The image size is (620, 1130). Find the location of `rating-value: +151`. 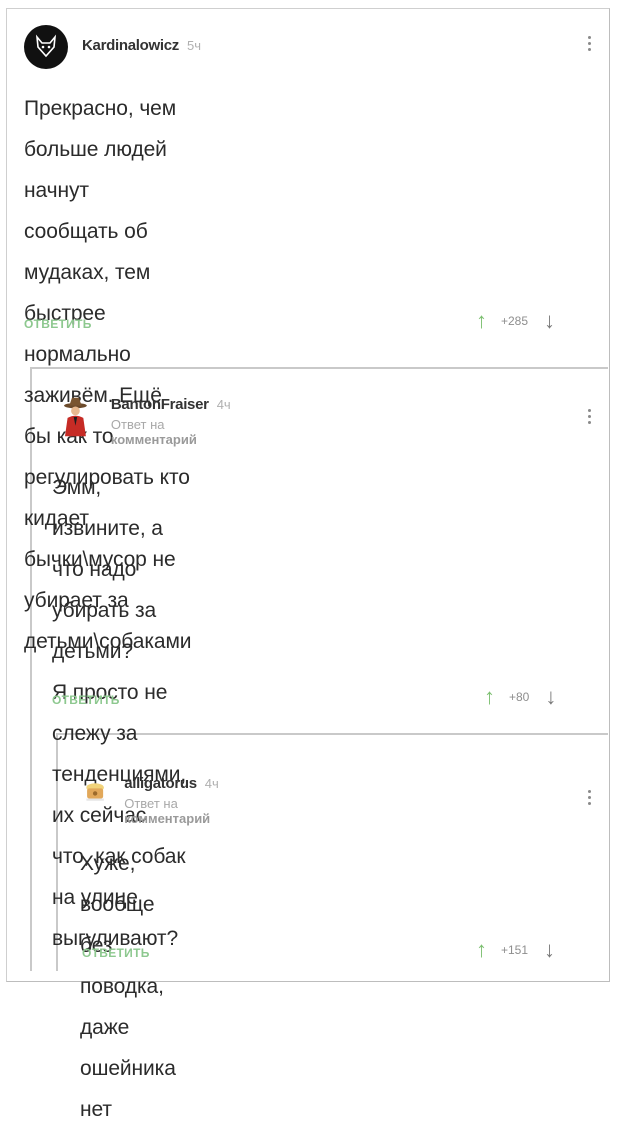

rating-value: +151 is located at coordinates (515, 950).